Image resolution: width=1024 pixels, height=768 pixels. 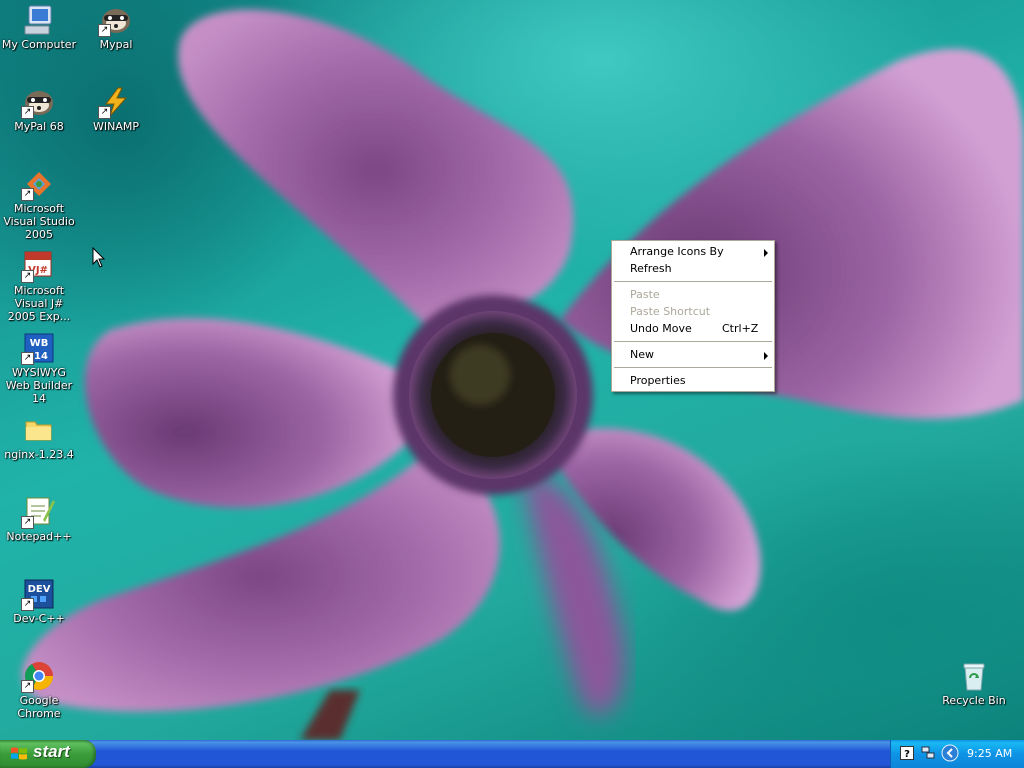 I want to click on desktop-icon-mypal: ↗ Mypal, so click(x=116, y=27).